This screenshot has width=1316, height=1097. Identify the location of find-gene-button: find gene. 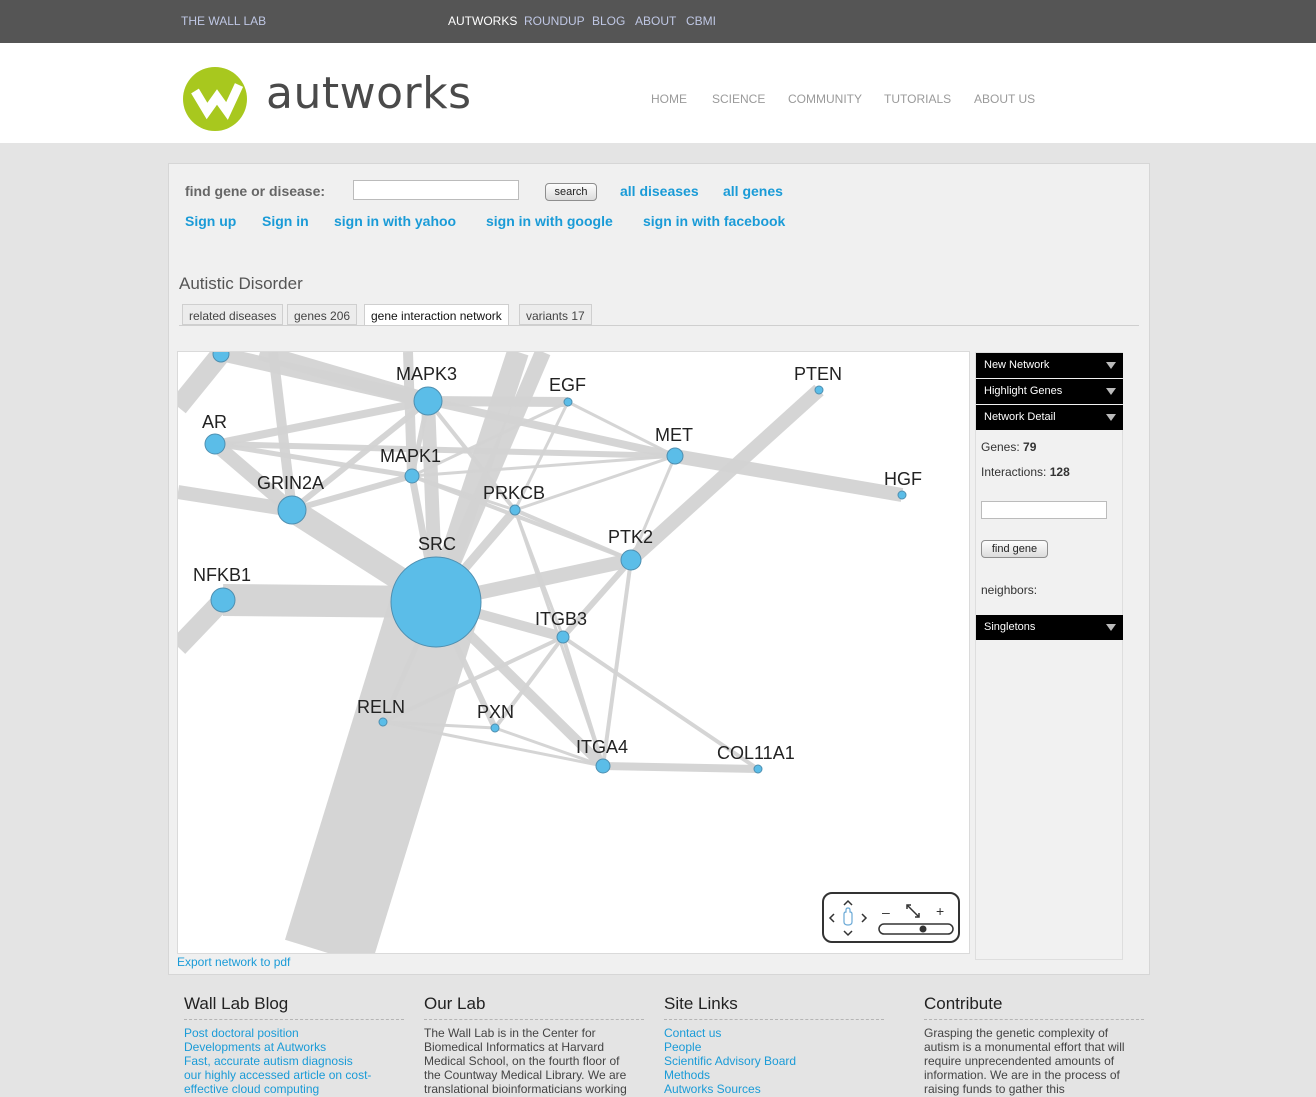
(1014, 549).